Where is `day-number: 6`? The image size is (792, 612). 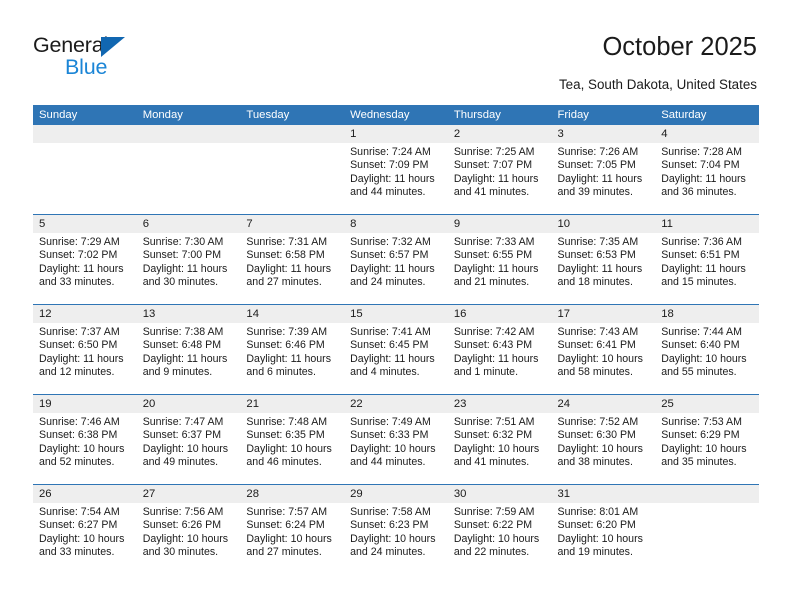
day-number: 6 is located at coordinates (188, 224).